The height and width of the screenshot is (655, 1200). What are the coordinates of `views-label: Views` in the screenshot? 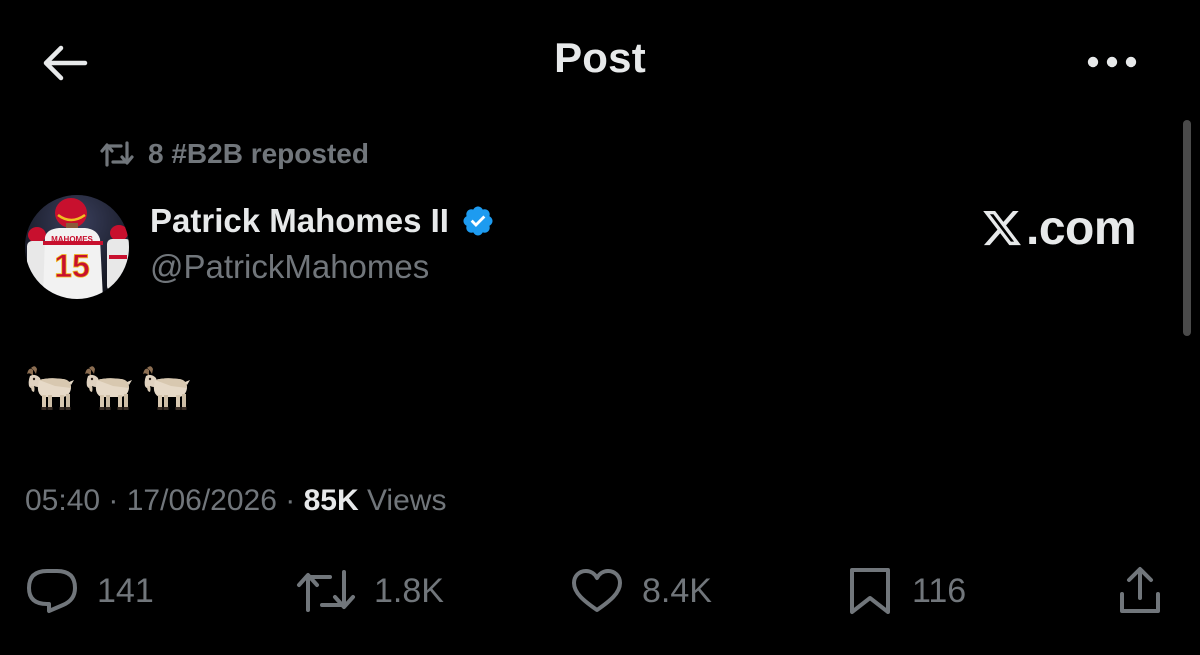 It's located at (402, 500).